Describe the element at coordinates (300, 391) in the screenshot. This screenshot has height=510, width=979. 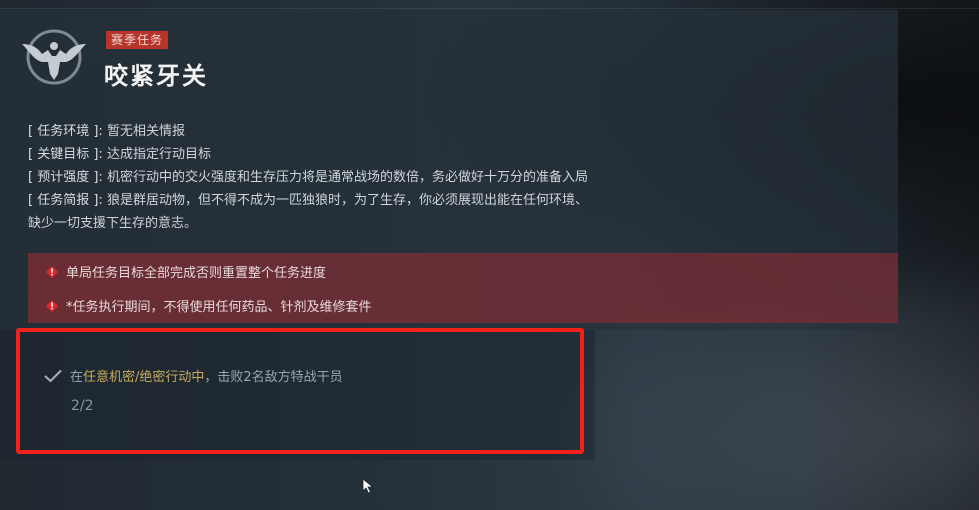
I see `annotation-frame` at that location.